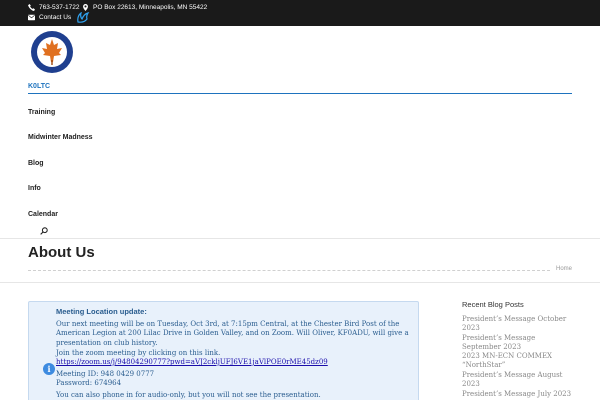  Describe the element at coordinates (31, 7) in the screenshot. I see `phone-icon` at that location.